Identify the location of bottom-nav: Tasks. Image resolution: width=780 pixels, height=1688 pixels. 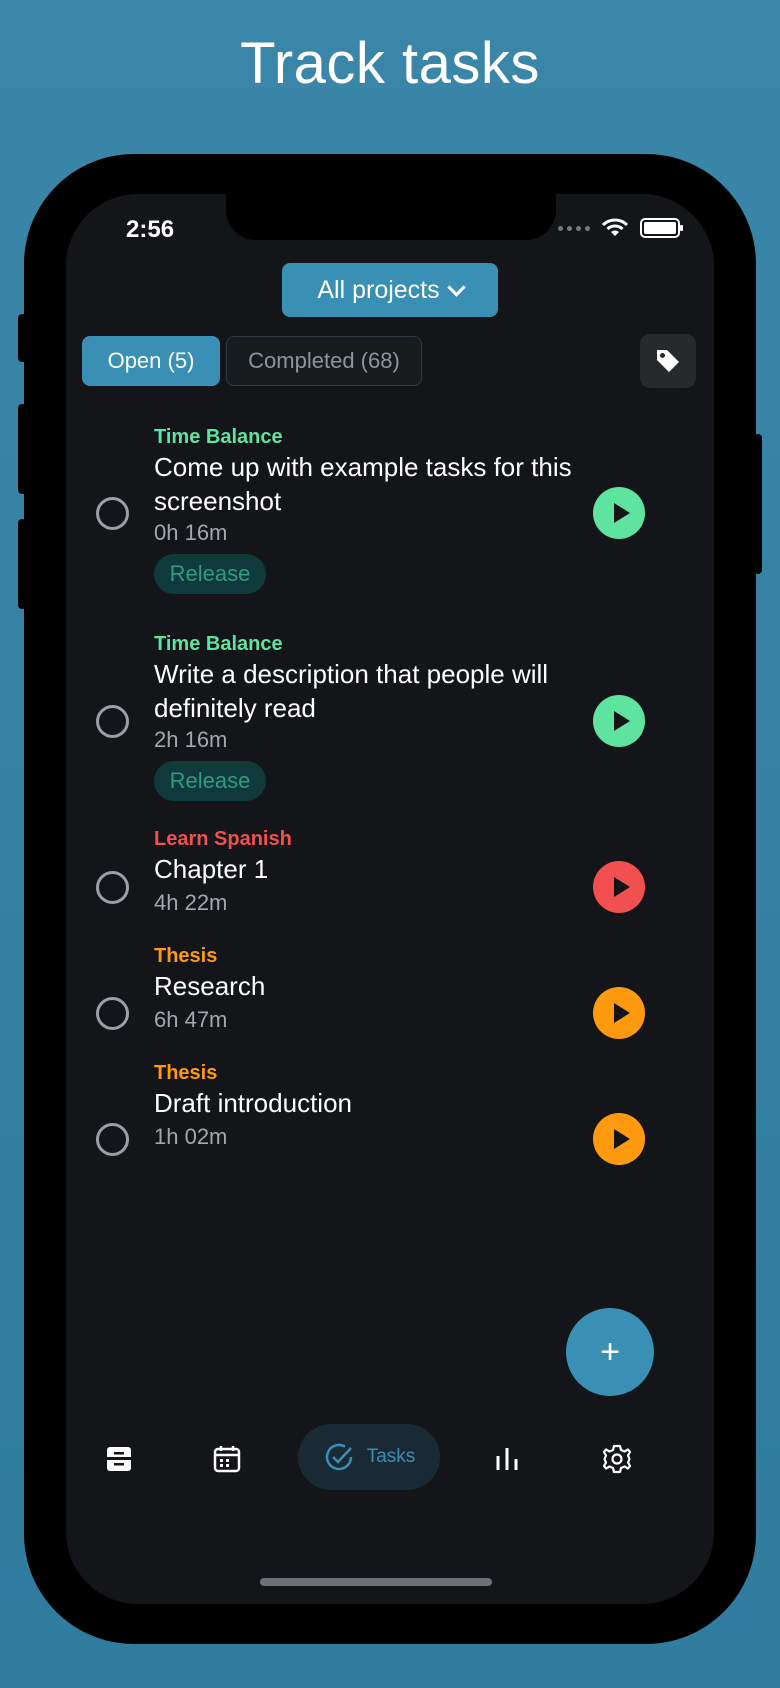
(390, 1459).